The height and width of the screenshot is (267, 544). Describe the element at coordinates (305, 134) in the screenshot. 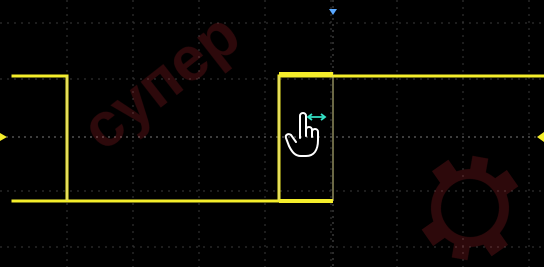

I see `hand-drag-horizontal-icon` at that location.